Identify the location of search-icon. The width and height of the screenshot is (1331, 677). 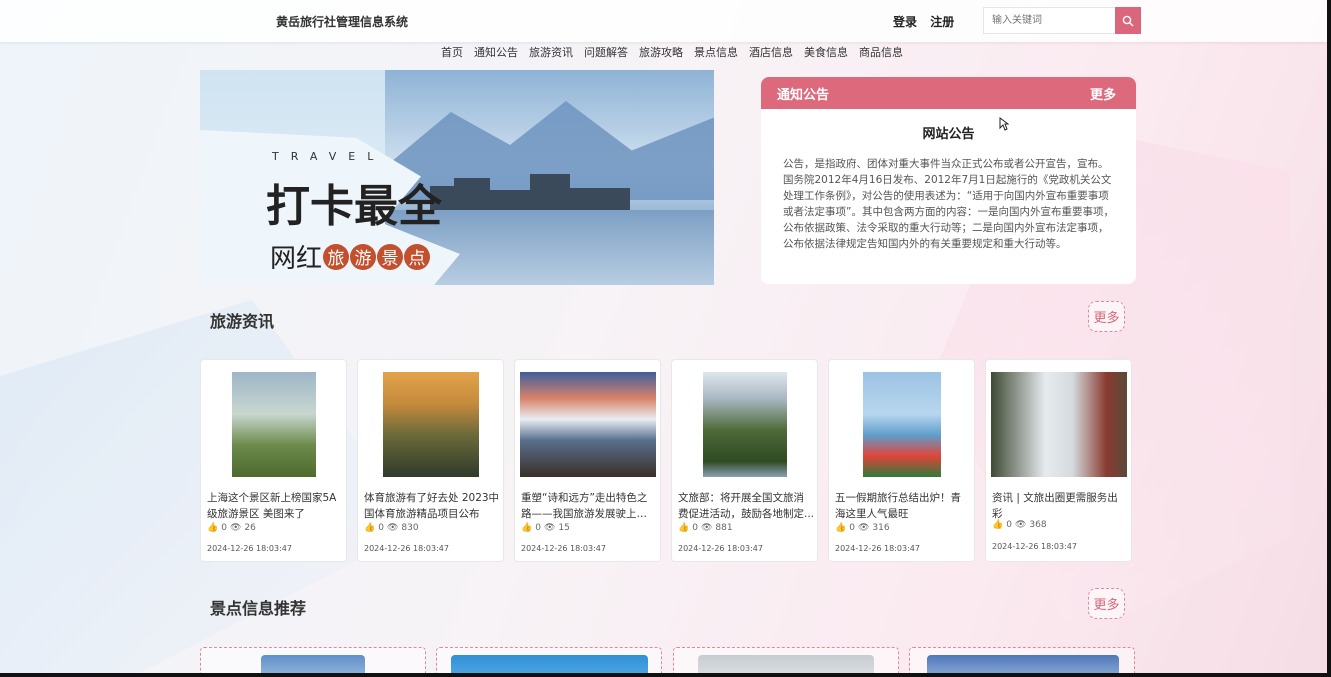
(1128, 20).